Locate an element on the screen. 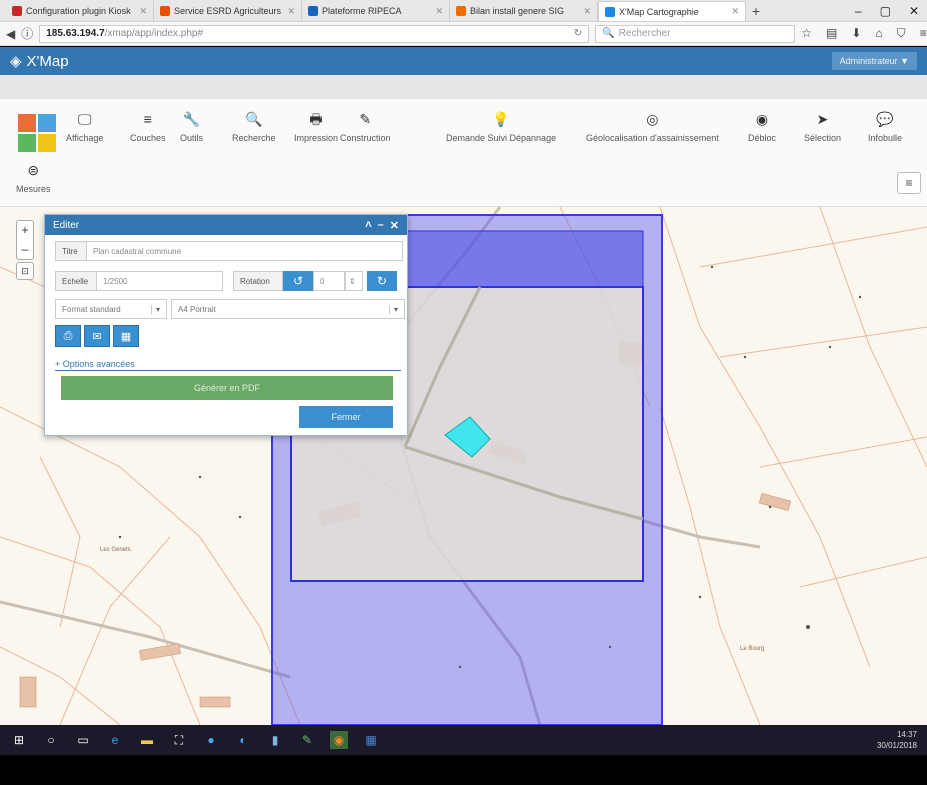  browser-search-input: 🔍 Rechercher is located at coordinates (695, 33).